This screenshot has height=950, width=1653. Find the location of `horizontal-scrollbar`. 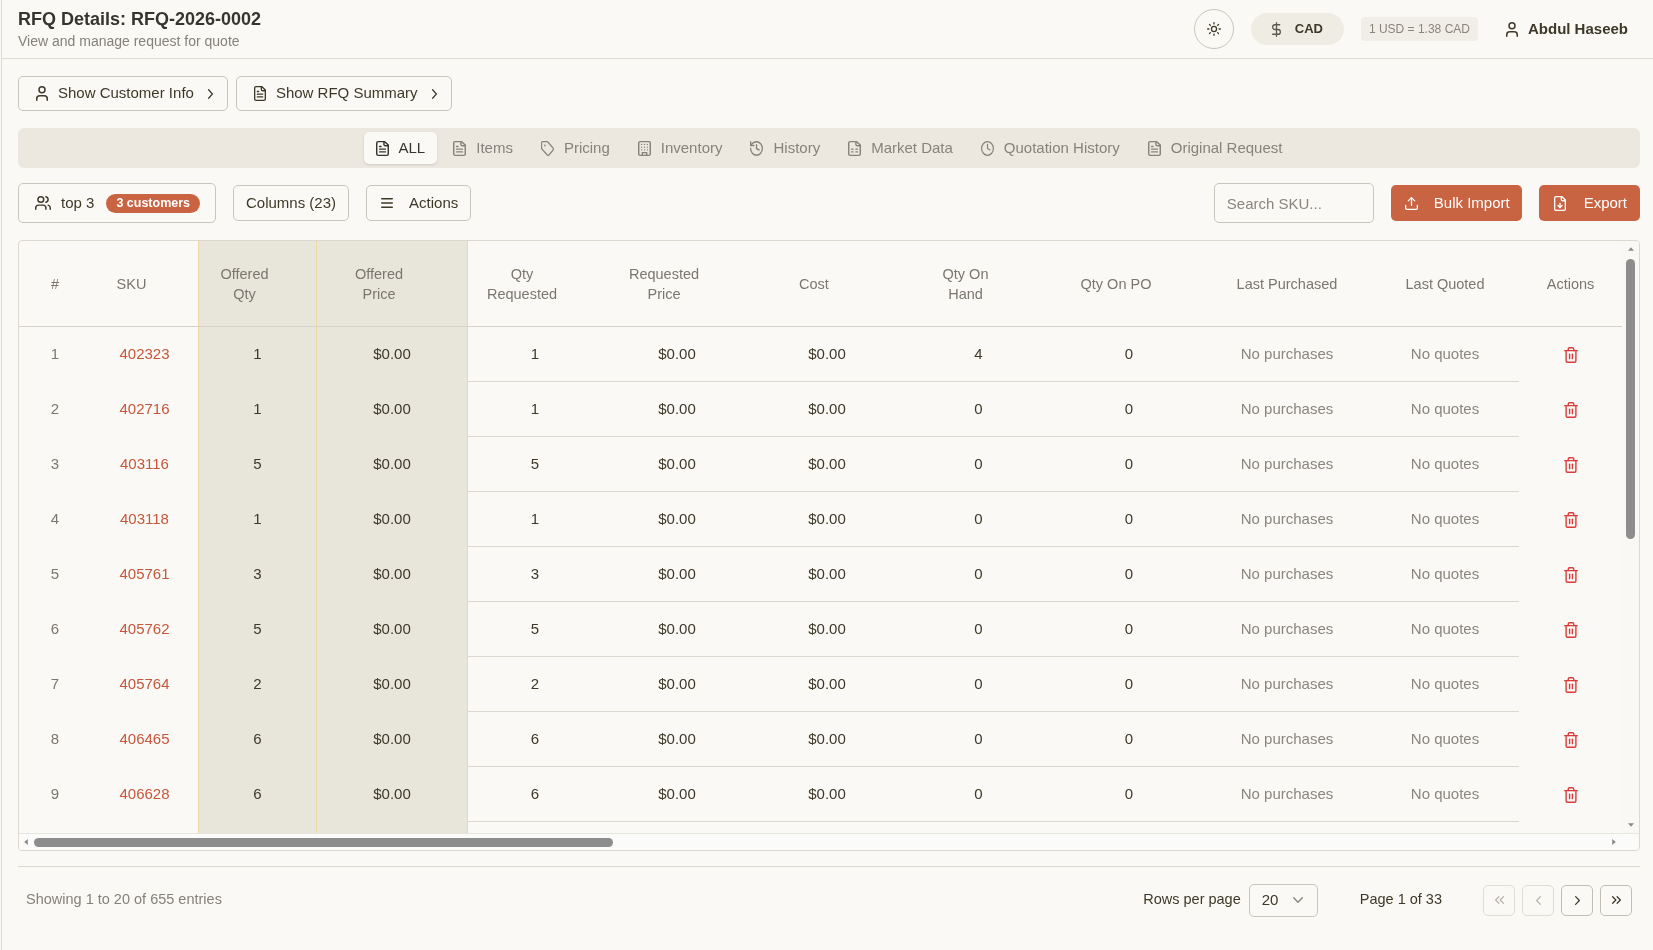

horizontal-scrollbar is located at coordinates (829, 841).